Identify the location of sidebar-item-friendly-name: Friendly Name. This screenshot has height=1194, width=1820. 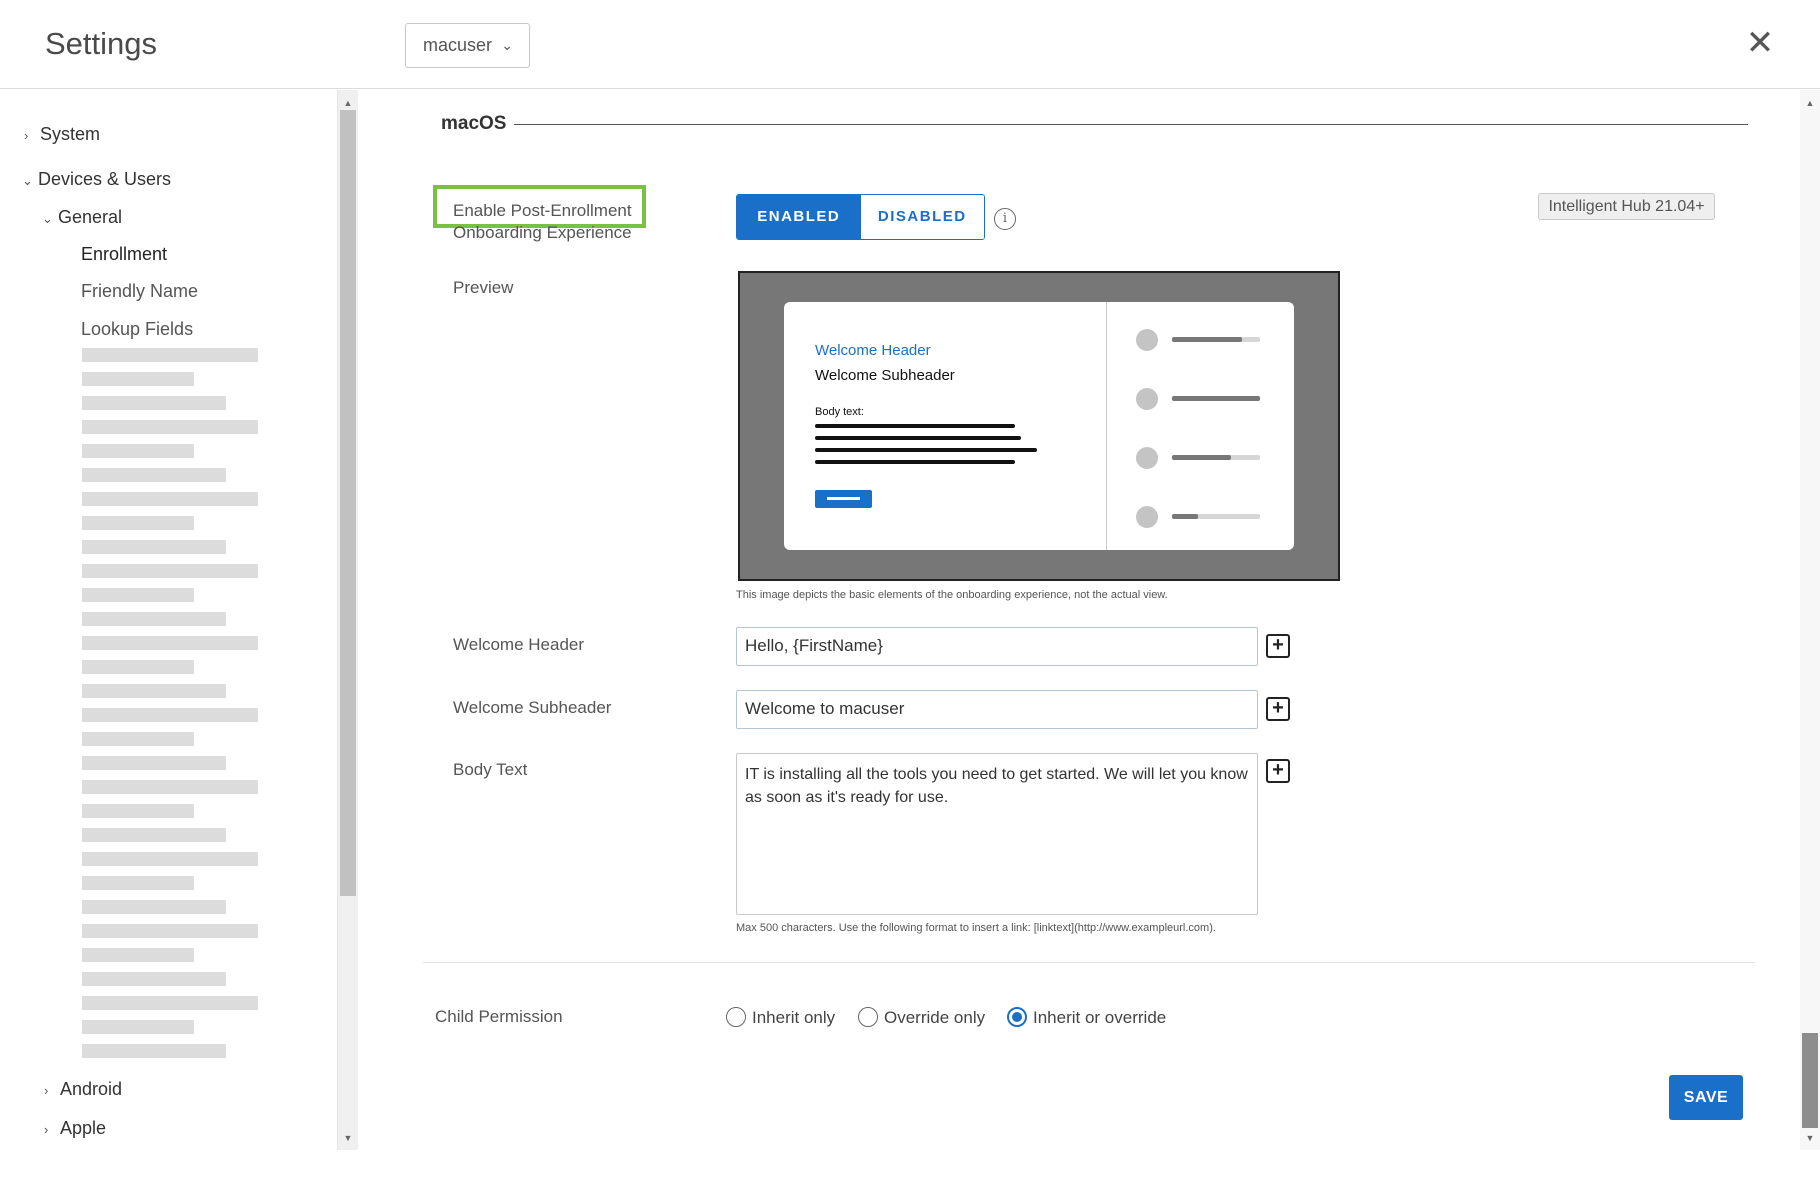
(139, 291).